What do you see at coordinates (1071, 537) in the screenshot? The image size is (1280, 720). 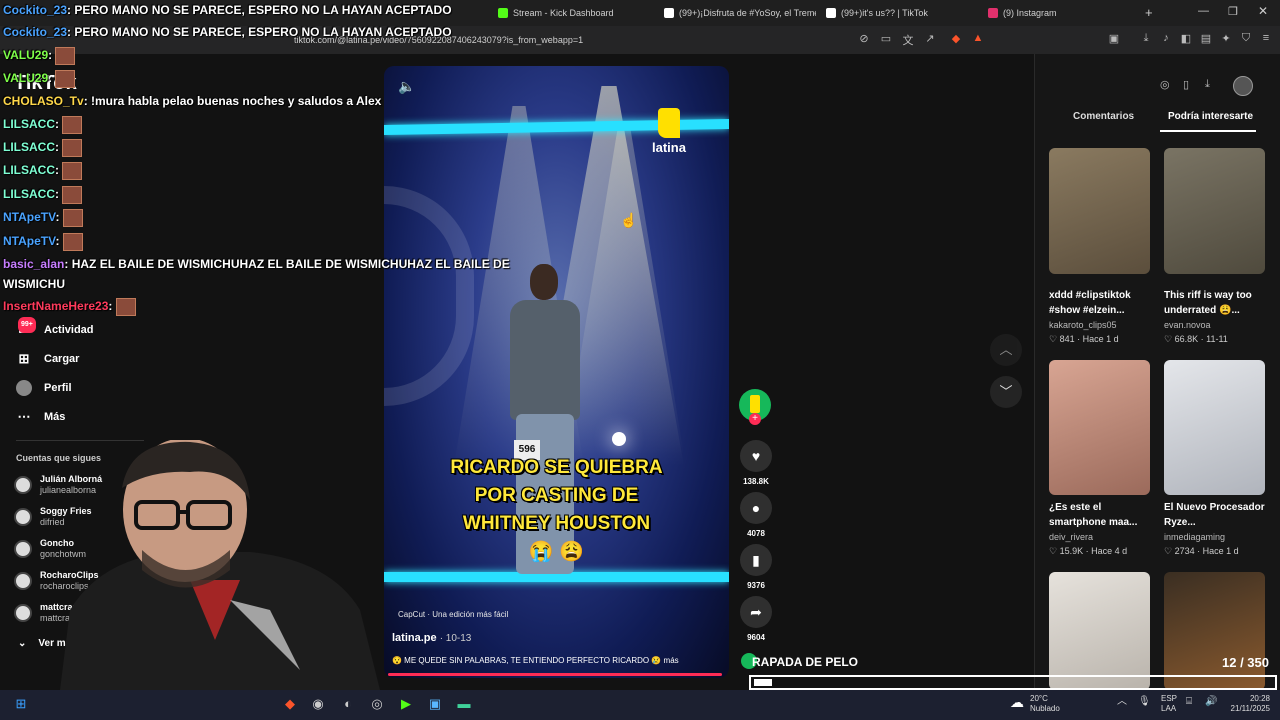 I see `card-author: deiv_rivera` at bounding box center [1071, 537].